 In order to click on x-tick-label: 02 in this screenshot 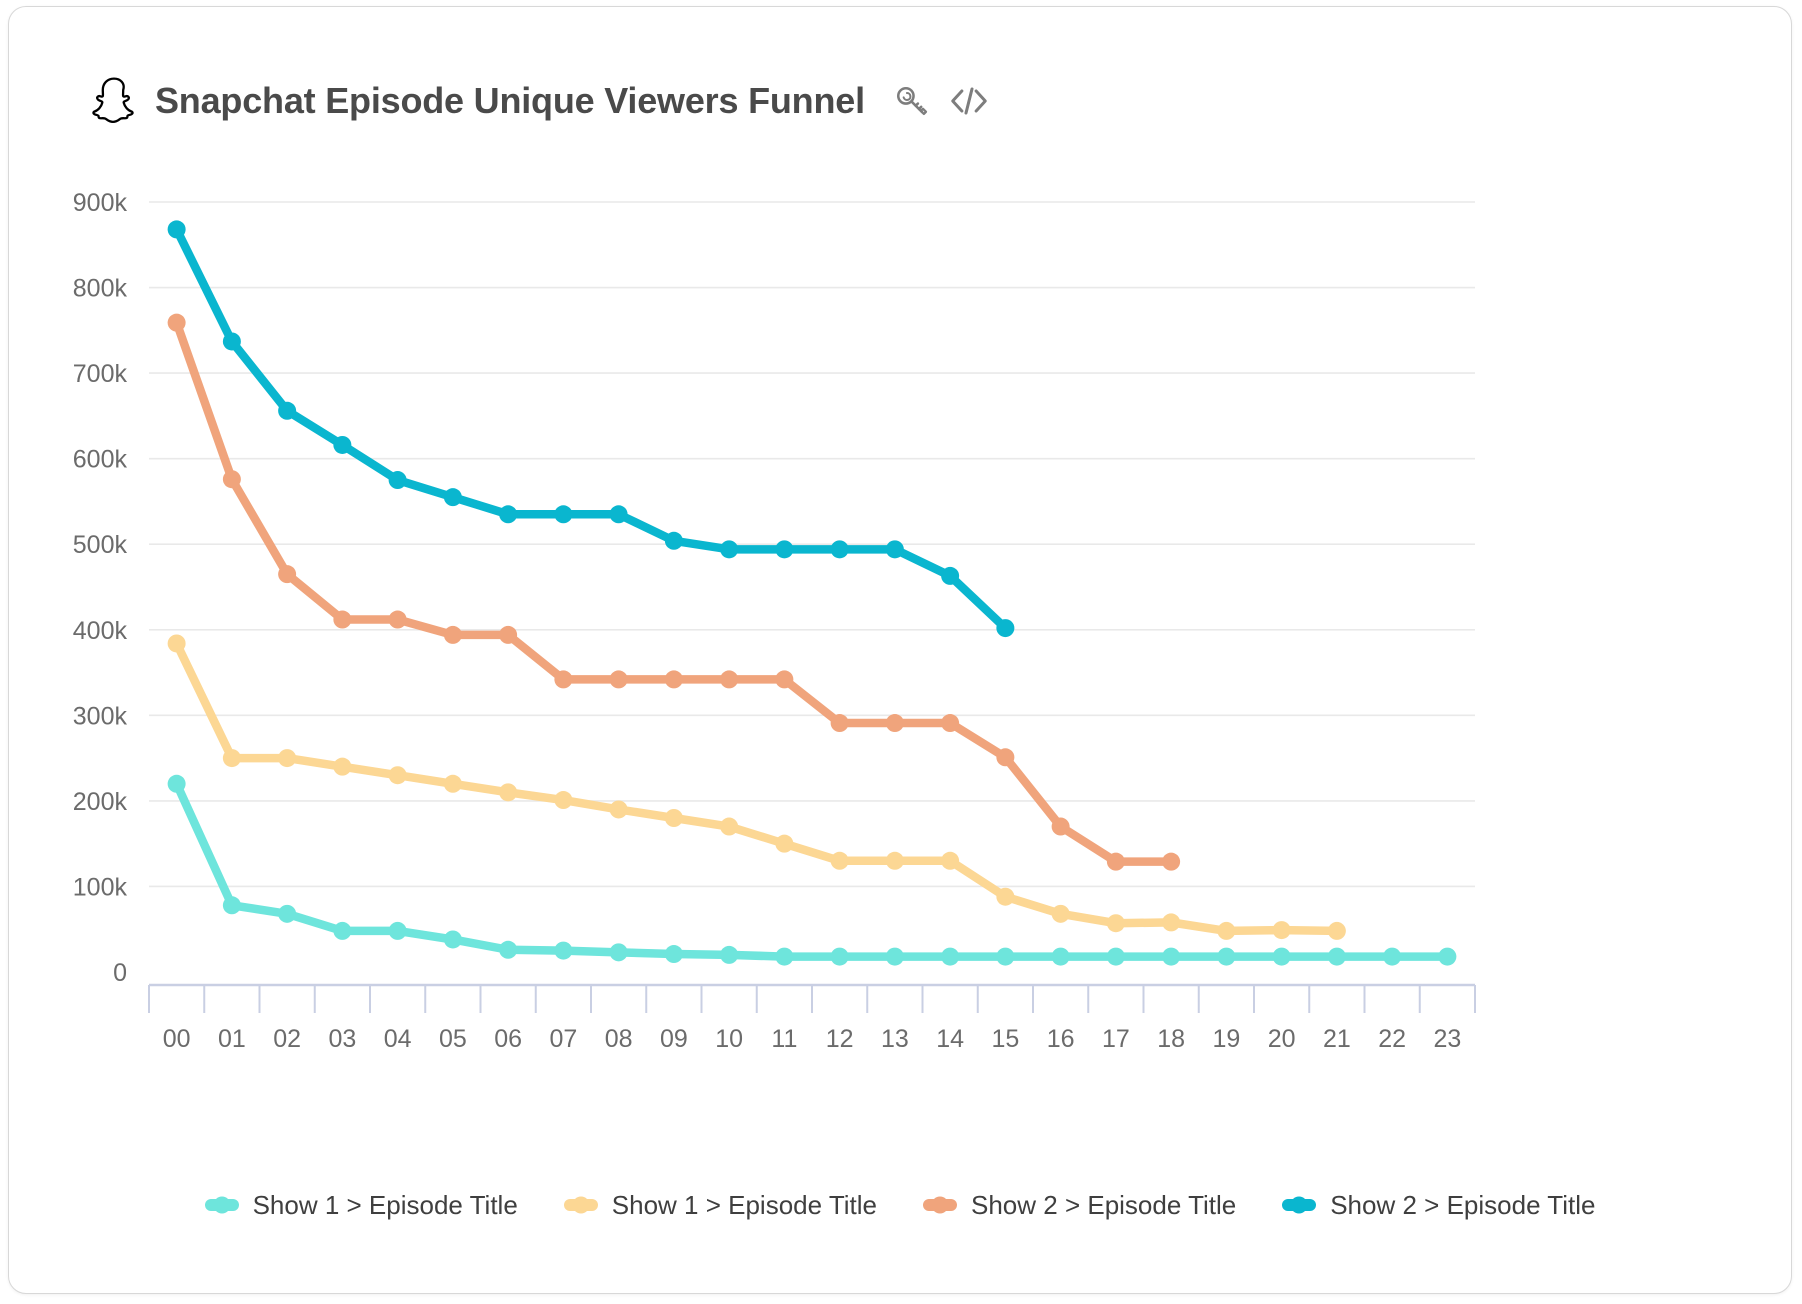, I will do `click(287, 1039)`.